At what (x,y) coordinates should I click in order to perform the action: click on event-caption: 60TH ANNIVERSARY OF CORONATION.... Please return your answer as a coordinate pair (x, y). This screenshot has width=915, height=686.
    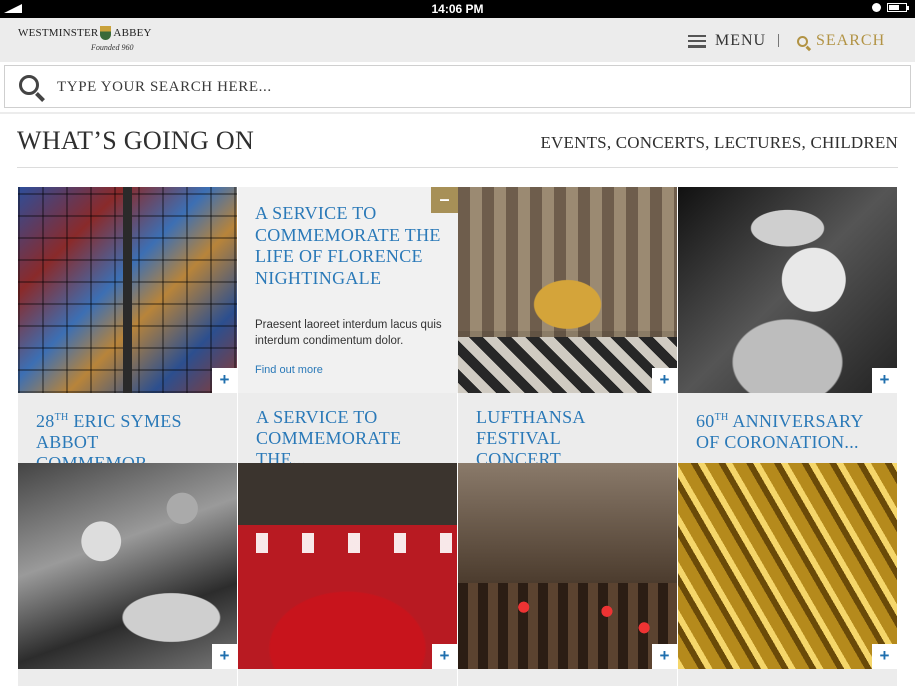
    Looking at the image, I should click on (787, 428).